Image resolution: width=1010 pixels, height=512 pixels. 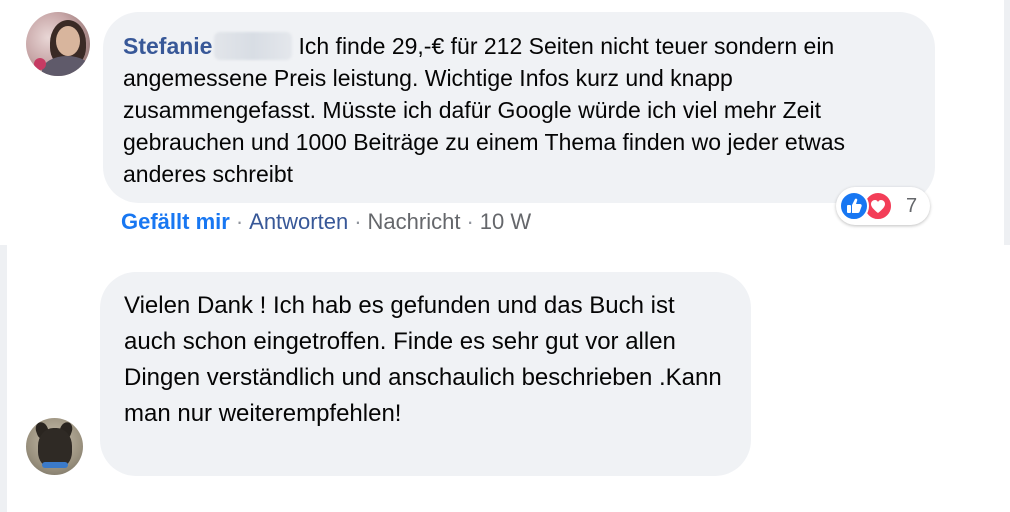 I want to click on comment-author: Stefanie, so click(x=167, y=46).